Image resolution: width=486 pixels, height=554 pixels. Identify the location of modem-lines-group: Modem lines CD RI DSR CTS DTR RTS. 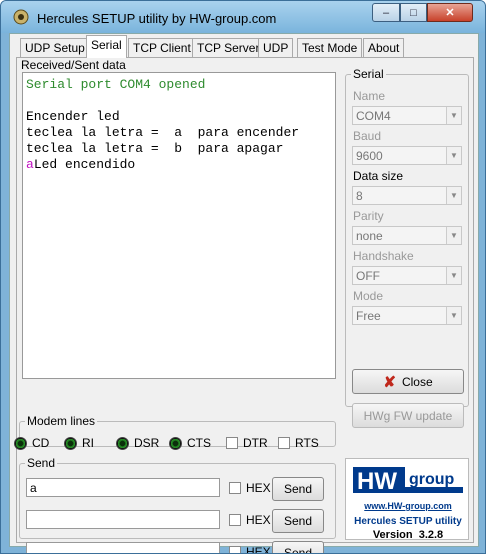
(175, 432).